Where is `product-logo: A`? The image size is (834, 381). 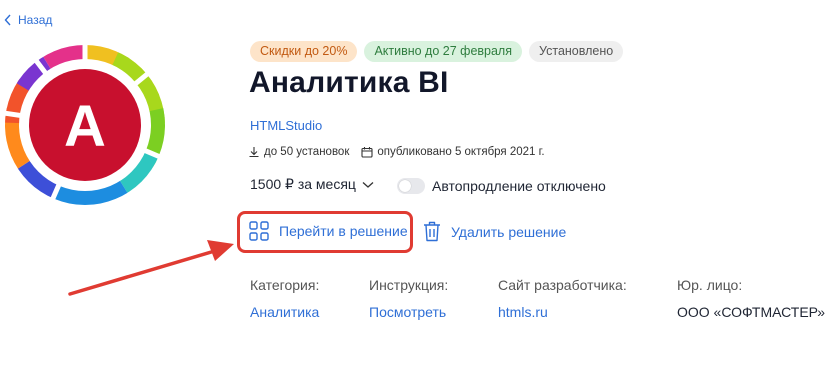
product-logo: A is located at coordinates (85, 125).